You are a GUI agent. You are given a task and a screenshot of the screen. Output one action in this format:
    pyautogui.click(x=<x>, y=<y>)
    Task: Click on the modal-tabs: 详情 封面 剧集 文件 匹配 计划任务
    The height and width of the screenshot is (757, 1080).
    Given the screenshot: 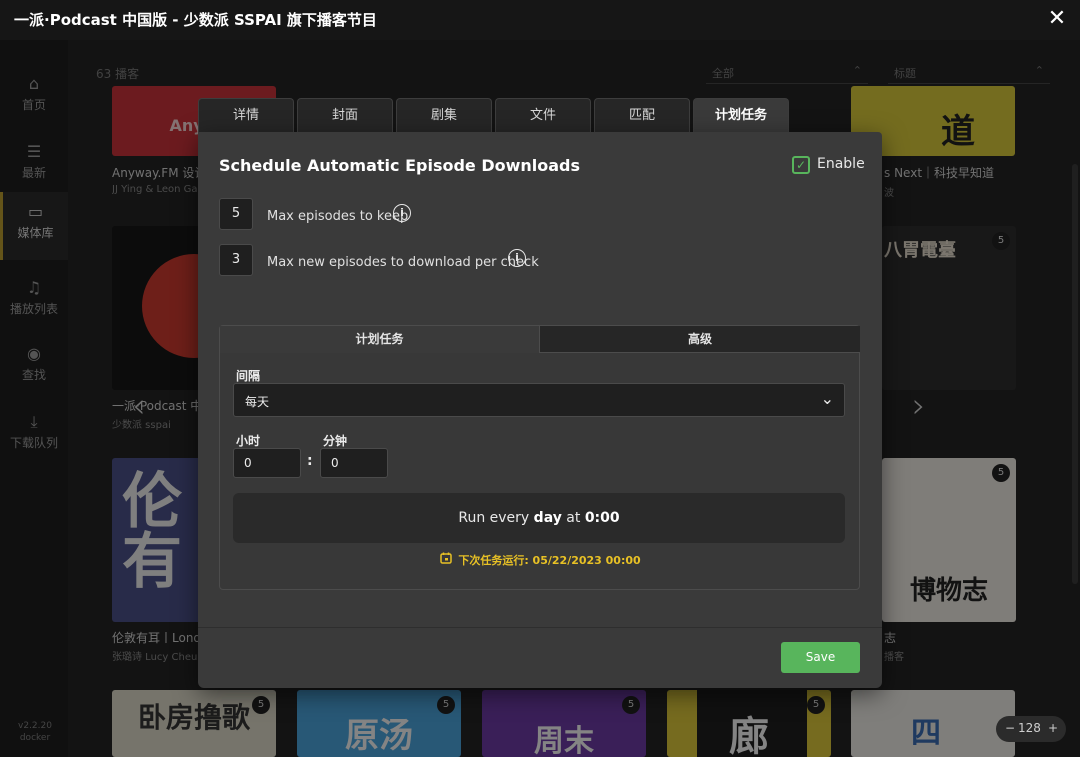 What is the action you would take?
    pyautogui.click(x=540, y=115)
    